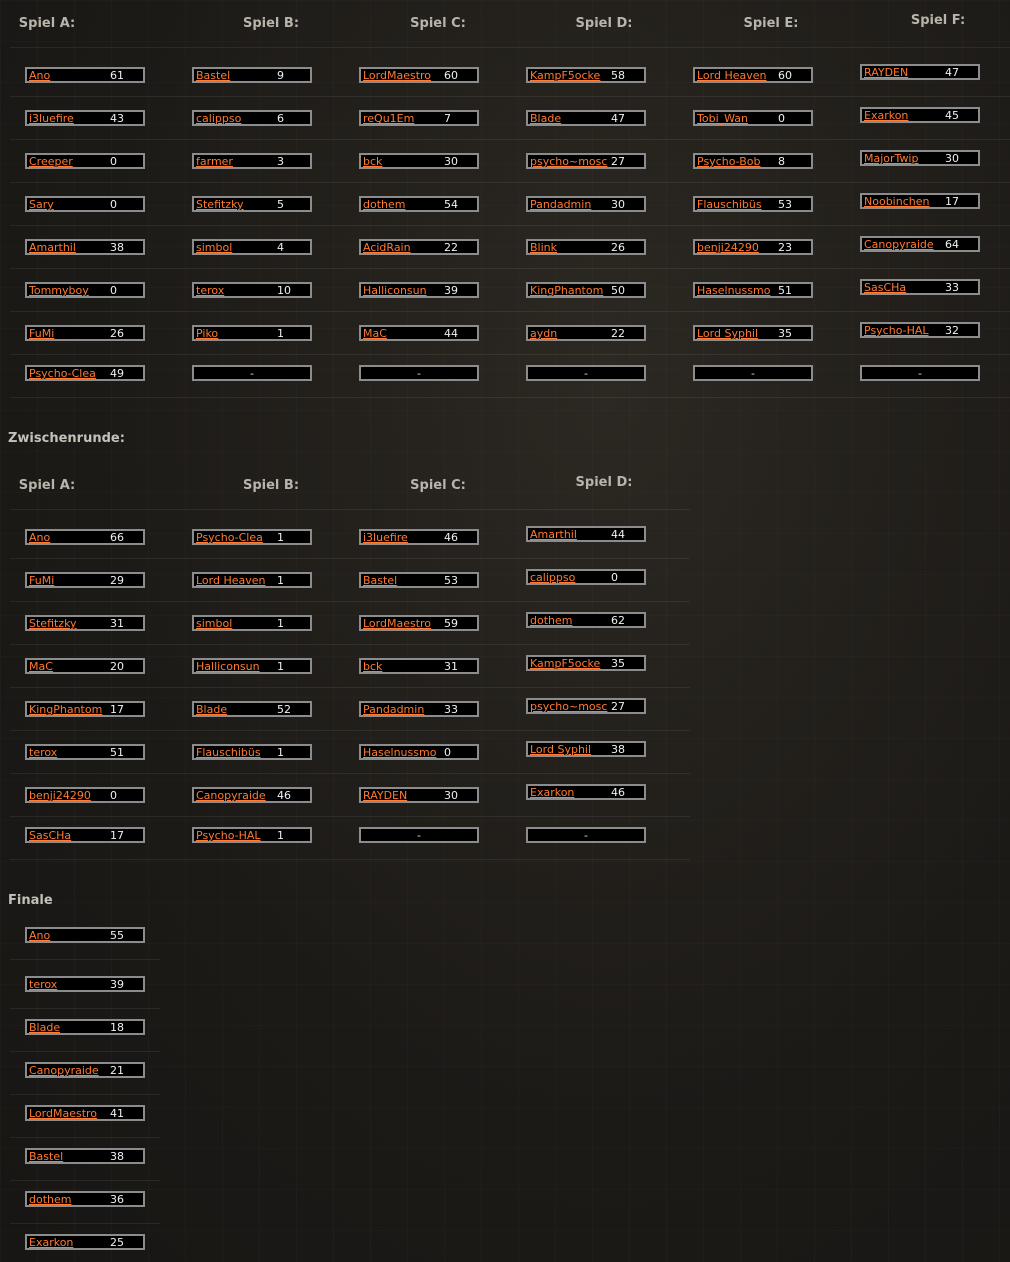  What do you see at coordinates (781, 118) in the screenshot?
I see `player-score: 0` at bounding box center [781, 118].